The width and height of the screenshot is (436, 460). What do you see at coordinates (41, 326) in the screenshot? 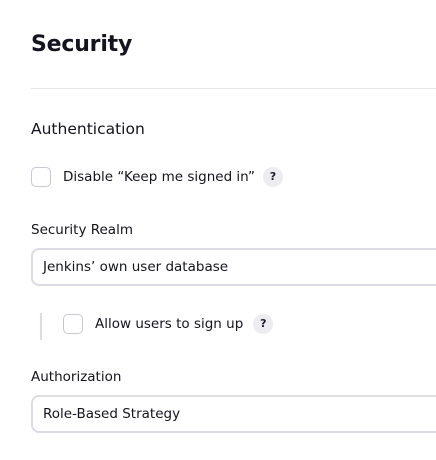
I see `nested-option-indicator` at bounding box center [41, 326].